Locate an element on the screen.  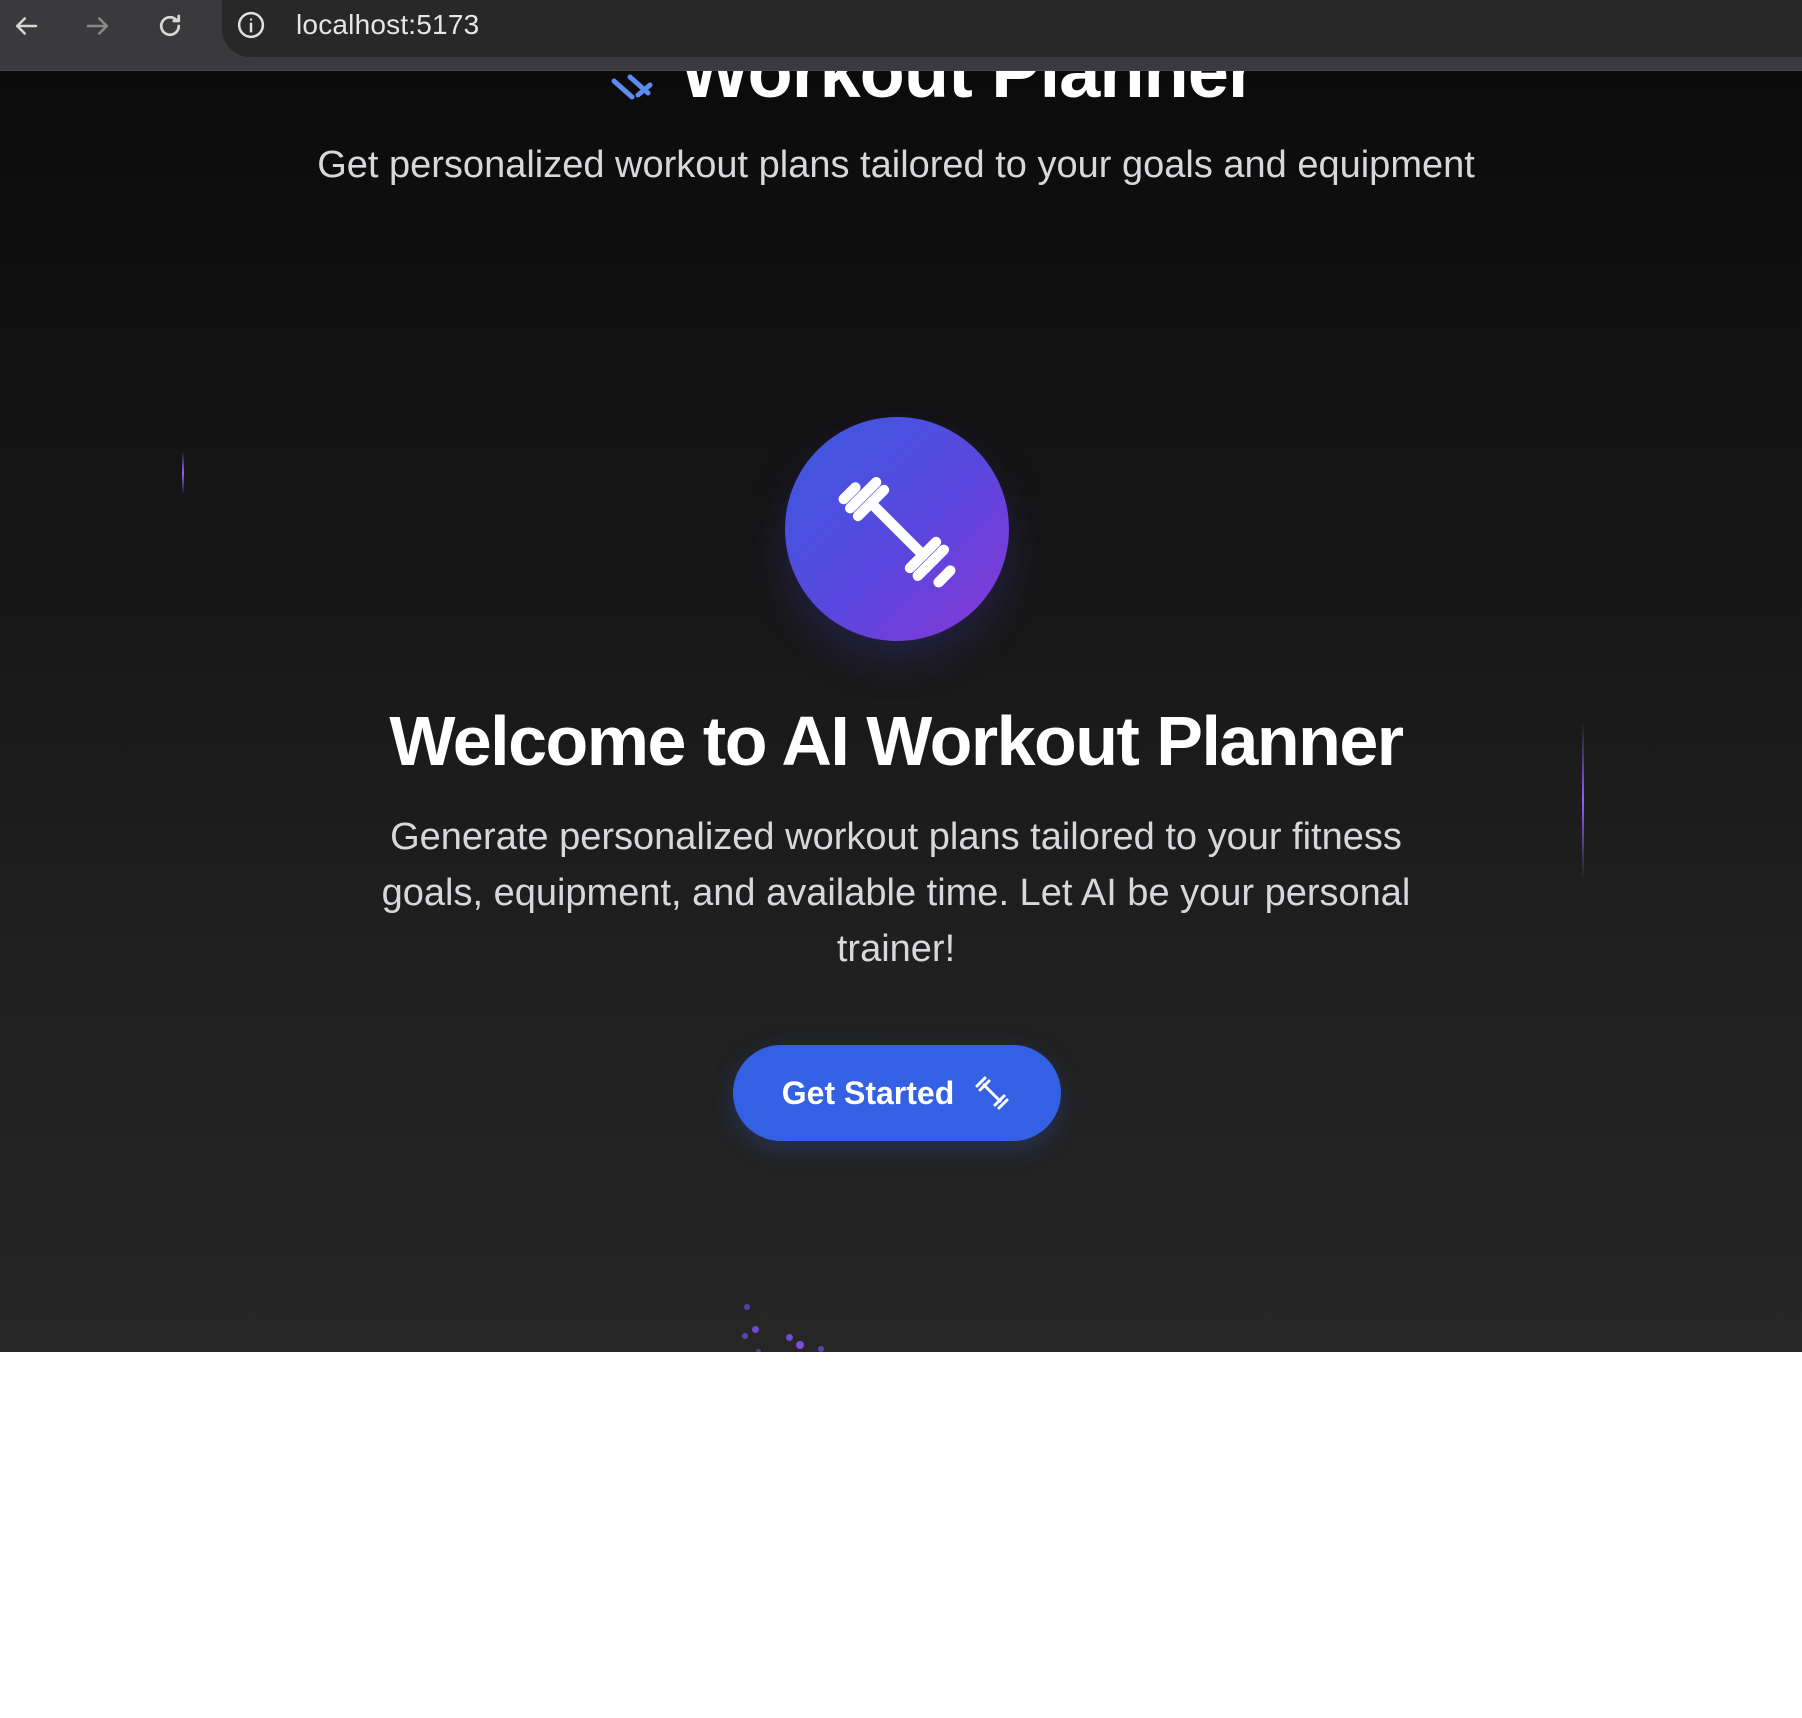
hero-icon-badge is located at coordinates (897, 529).